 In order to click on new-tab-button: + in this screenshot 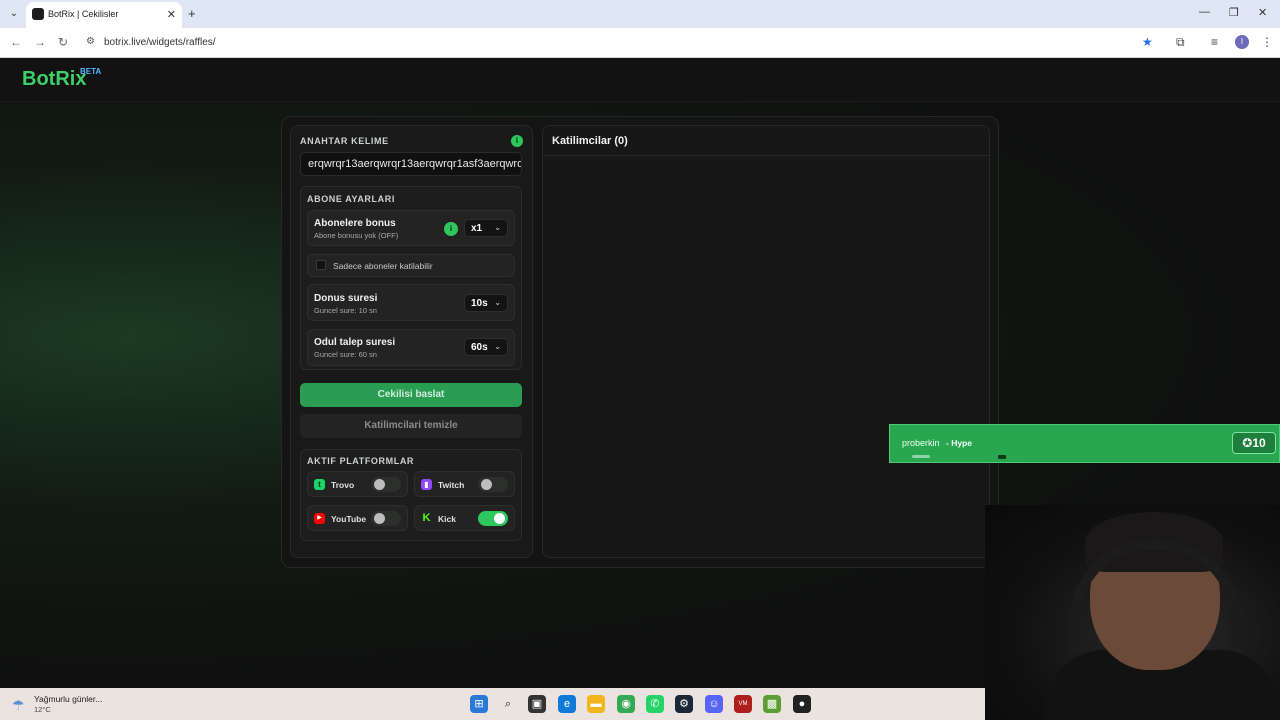, I will do `click(192, 13)`.